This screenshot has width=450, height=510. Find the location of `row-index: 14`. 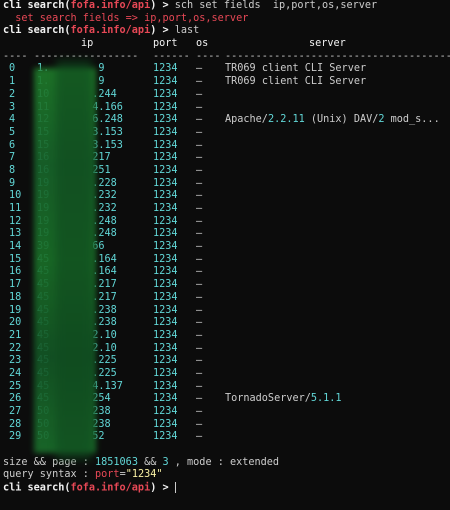

row-index: 14 is located at coordinates (15, 247).